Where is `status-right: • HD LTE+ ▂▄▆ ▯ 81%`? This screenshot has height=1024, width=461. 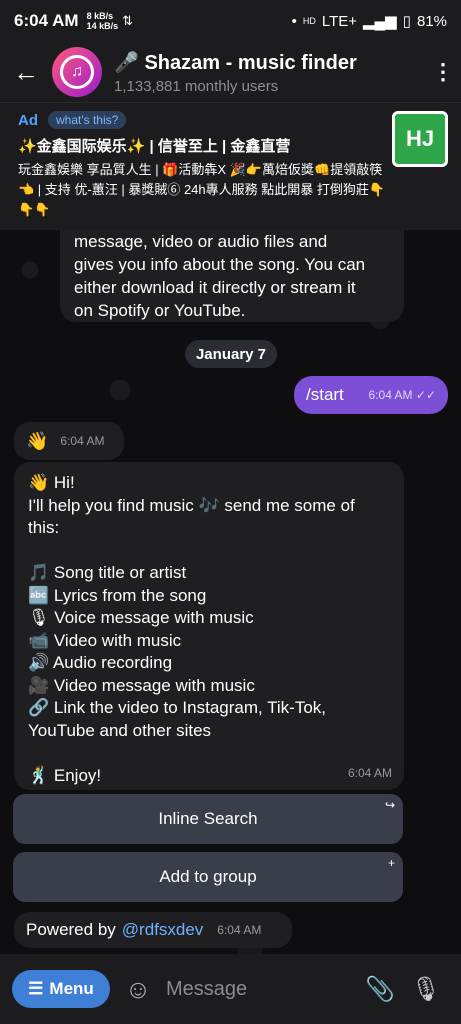
status-right: • HD LTE+ ▂▄▆ ▯ 81% is located at coordinates (369, 21).